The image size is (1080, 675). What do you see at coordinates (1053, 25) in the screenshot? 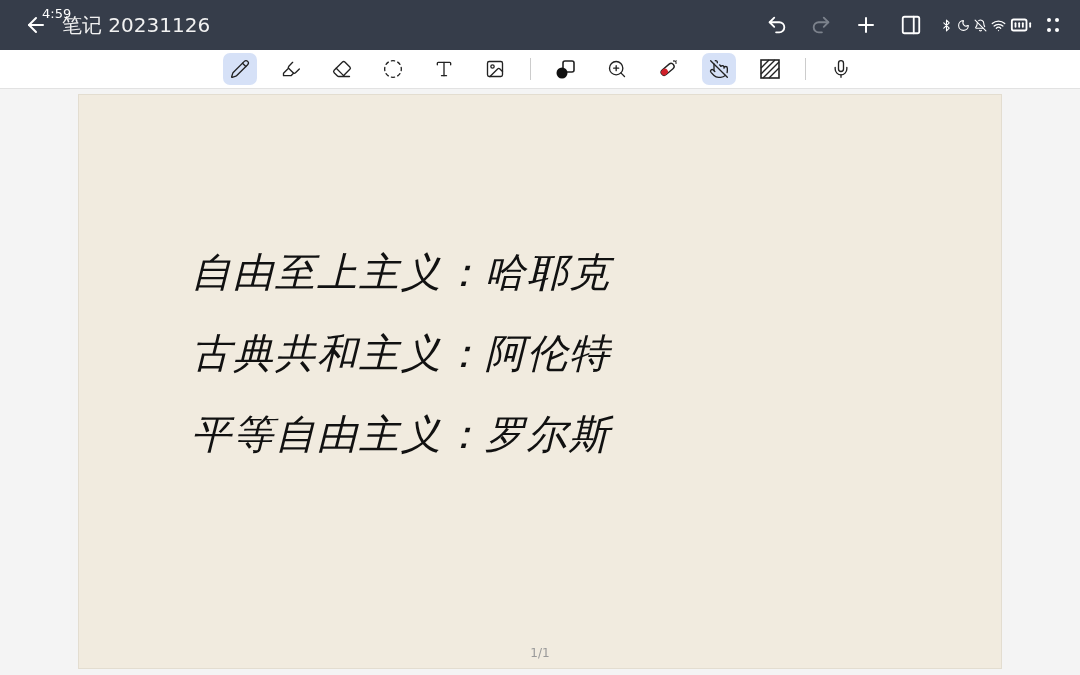
I see `grid-dots-icon` at bounding box center [1053, 25].